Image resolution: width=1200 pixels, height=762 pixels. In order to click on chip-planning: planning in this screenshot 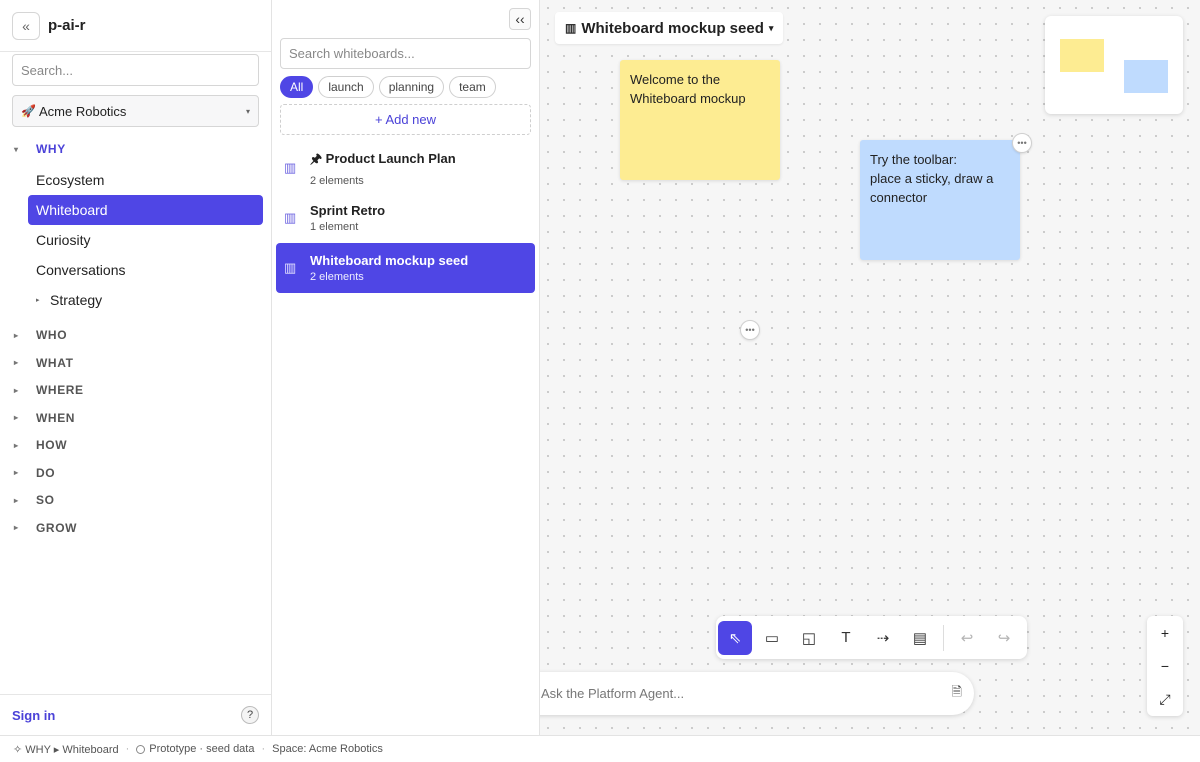, I will do `click(411, 87)`.